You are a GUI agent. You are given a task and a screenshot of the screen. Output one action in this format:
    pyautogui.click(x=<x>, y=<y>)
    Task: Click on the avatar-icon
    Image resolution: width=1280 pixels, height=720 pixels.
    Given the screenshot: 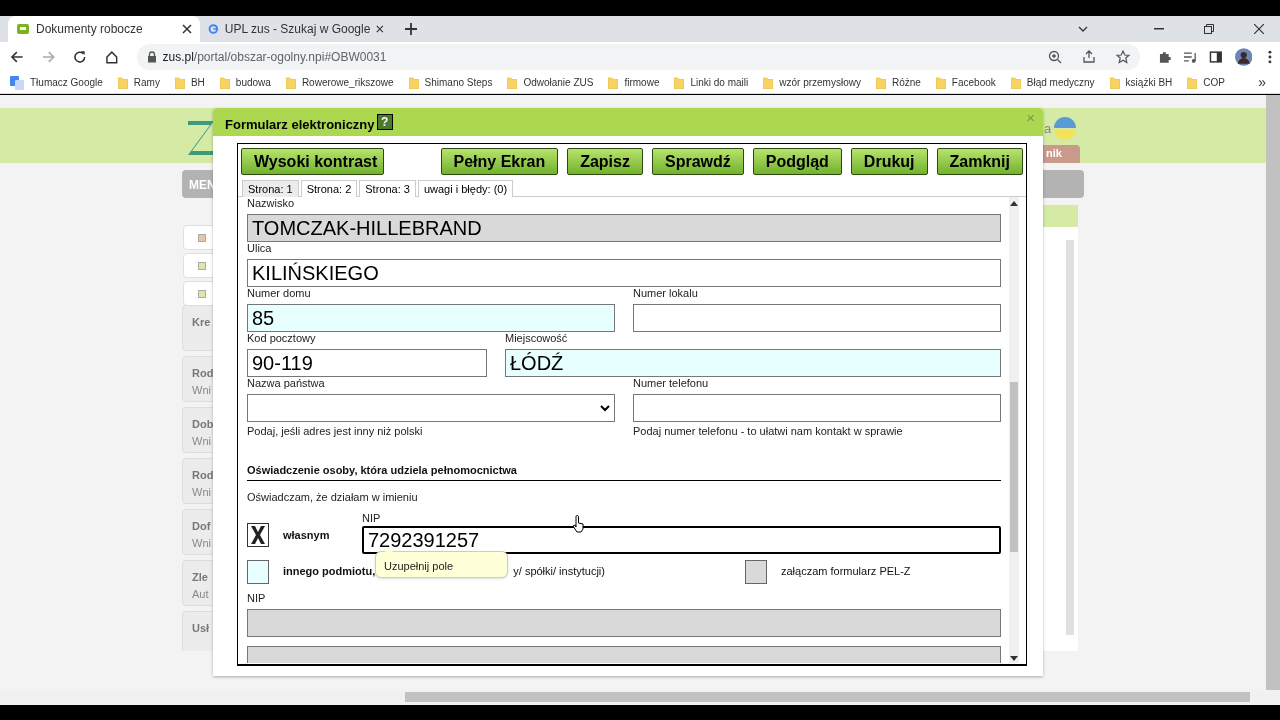 What is the action you would take?
    pyautogui.click(x=1243, y=57)
    